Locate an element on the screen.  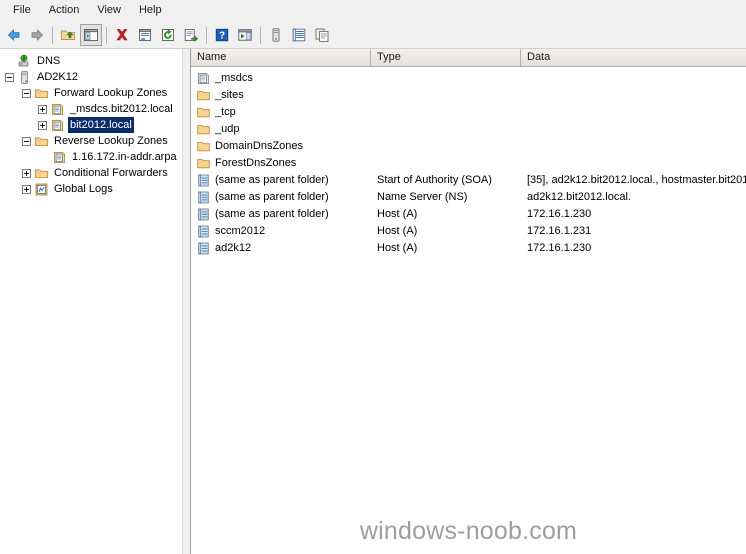
record-name: _sites is located at coordinates (229, 95).